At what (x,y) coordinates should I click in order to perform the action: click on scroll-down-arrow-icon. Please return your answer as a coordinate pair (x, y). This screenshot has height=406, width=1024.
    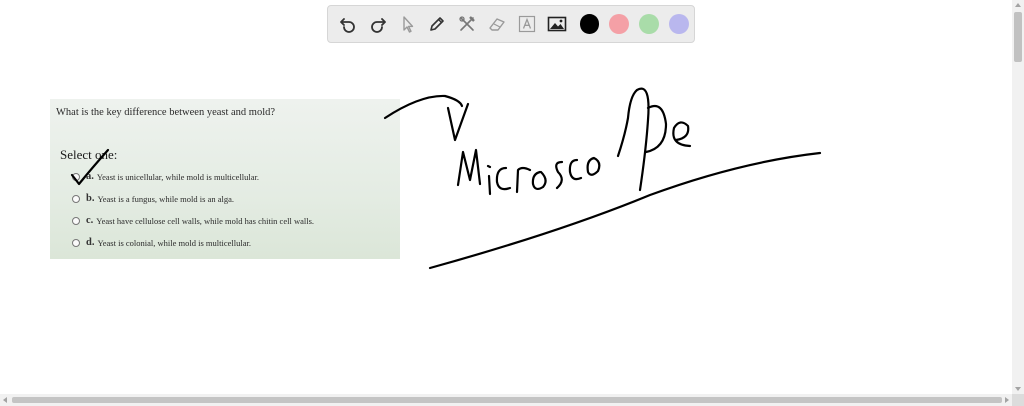
    Looking at the image, I should click on (1018, 389).